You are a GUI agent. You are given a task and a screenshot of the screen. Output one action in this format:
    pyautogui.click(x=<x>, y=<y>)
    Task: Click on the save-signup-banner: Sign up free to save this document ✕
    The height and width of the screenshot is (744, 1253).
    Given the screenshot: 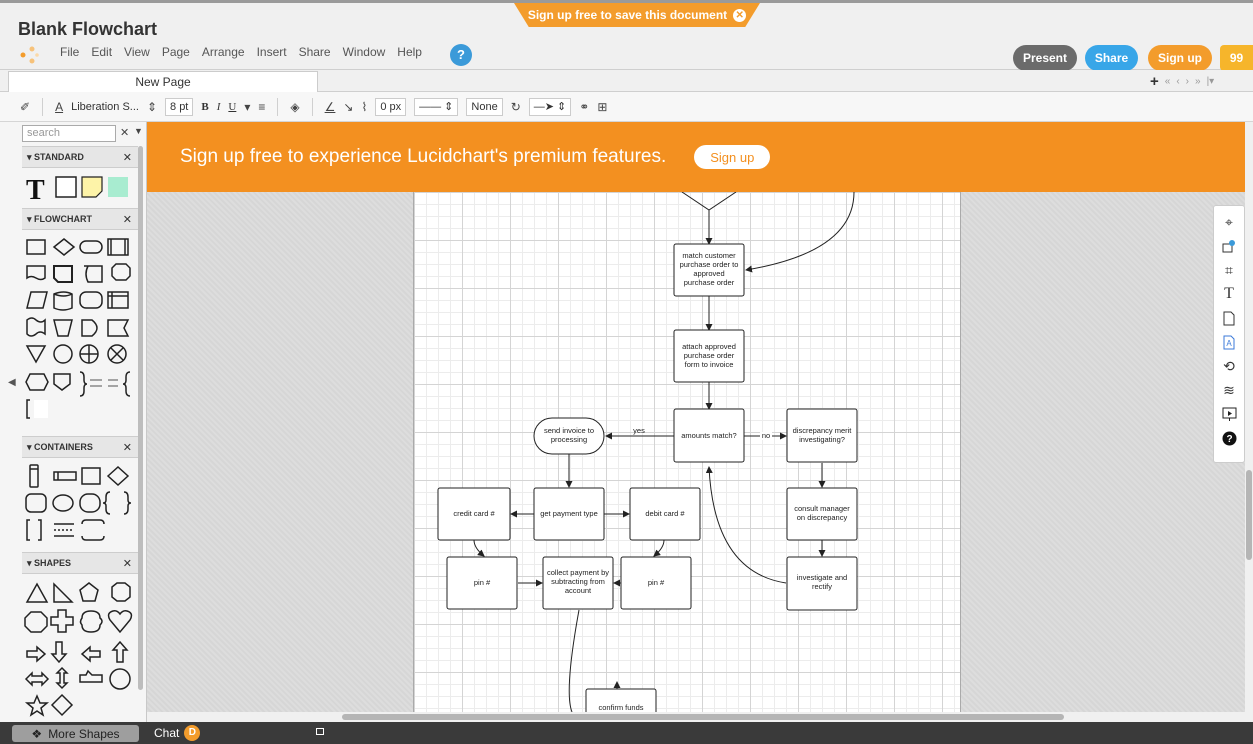 What is the action you would take?
    pyautogui.click(x=637, y=15)
    